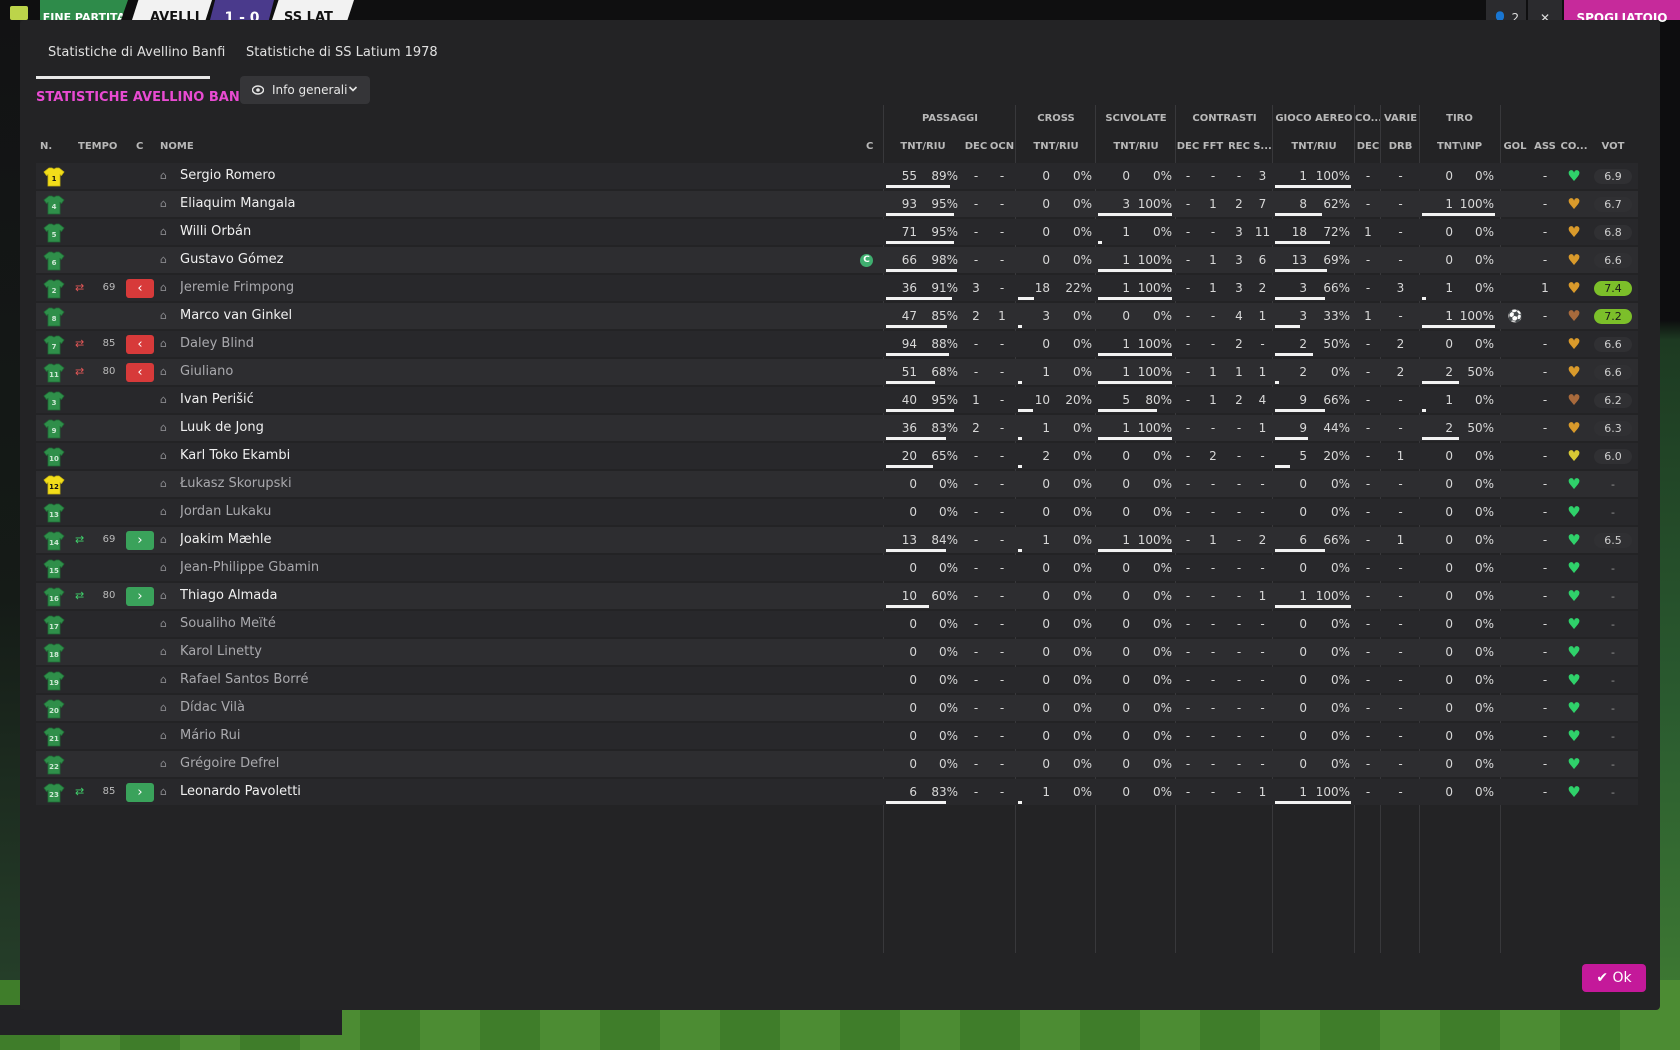  Describe the element at coordinates (305, 90) in the screenshot. I see `view-select: Info generali` at that location.